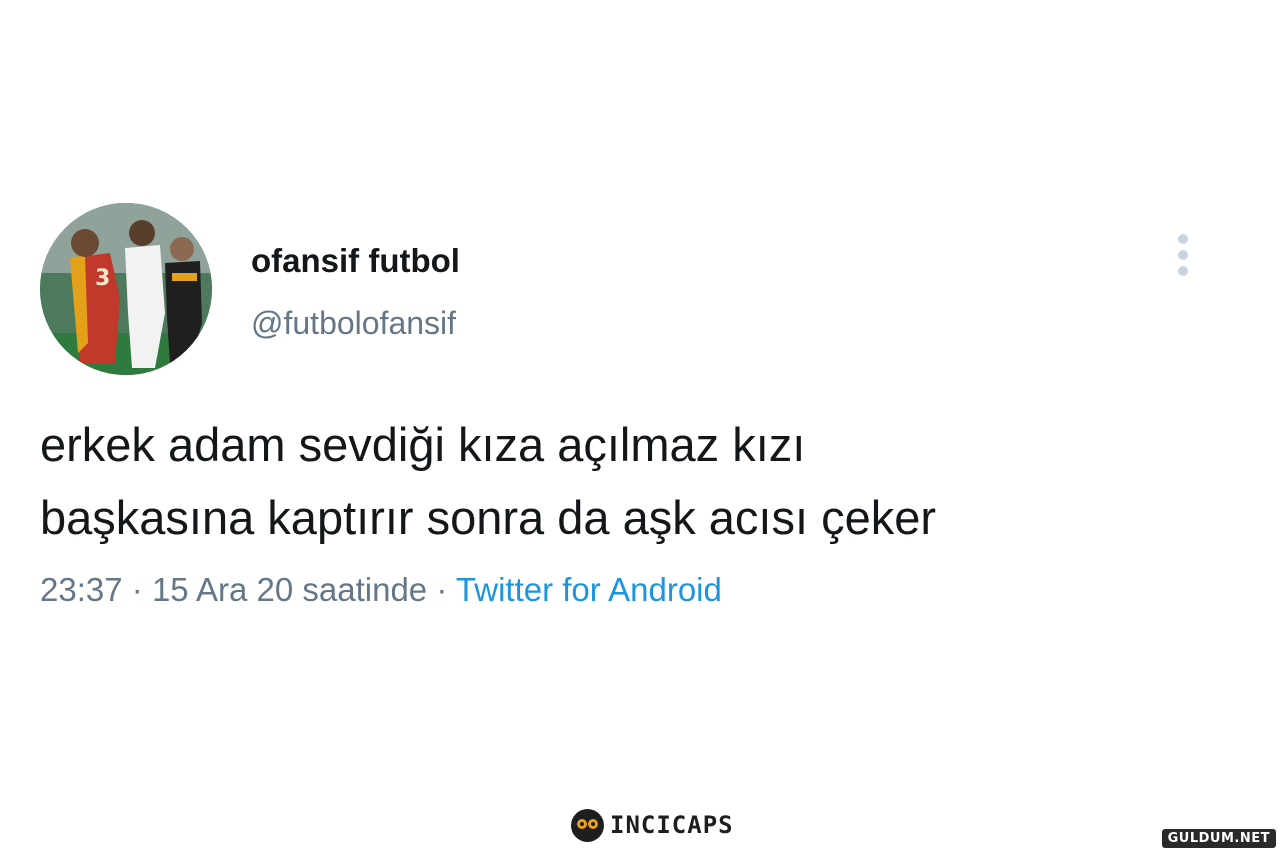 The image size is (1280, 852). I want to click on tweet-time: 23:37, so click(81, 589).